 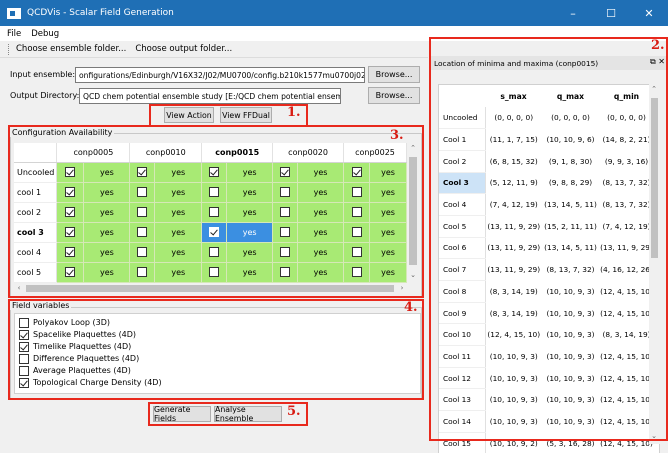 What do you see at coordinates (573, 13) in the screenshot?
I see `minimize-button: –` at bounding box center [573, 13].